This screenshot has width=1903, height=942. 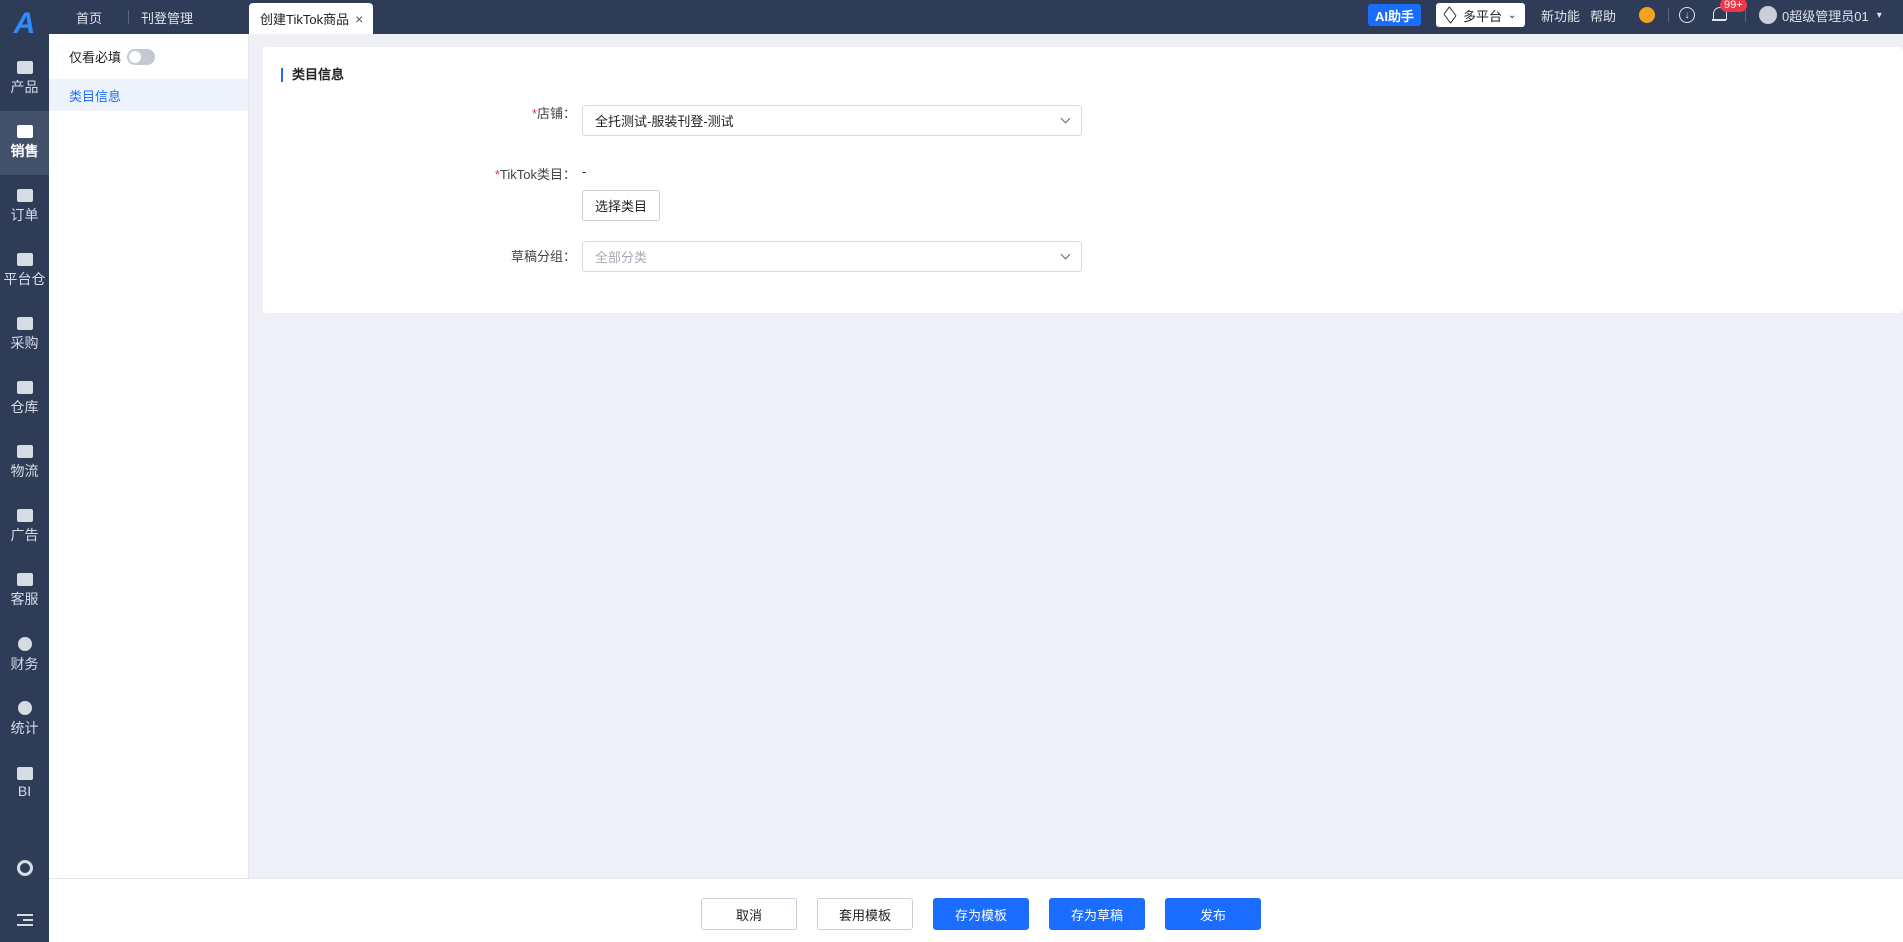 I want to click on tab-home: 首页, so click(x=89, y=17).